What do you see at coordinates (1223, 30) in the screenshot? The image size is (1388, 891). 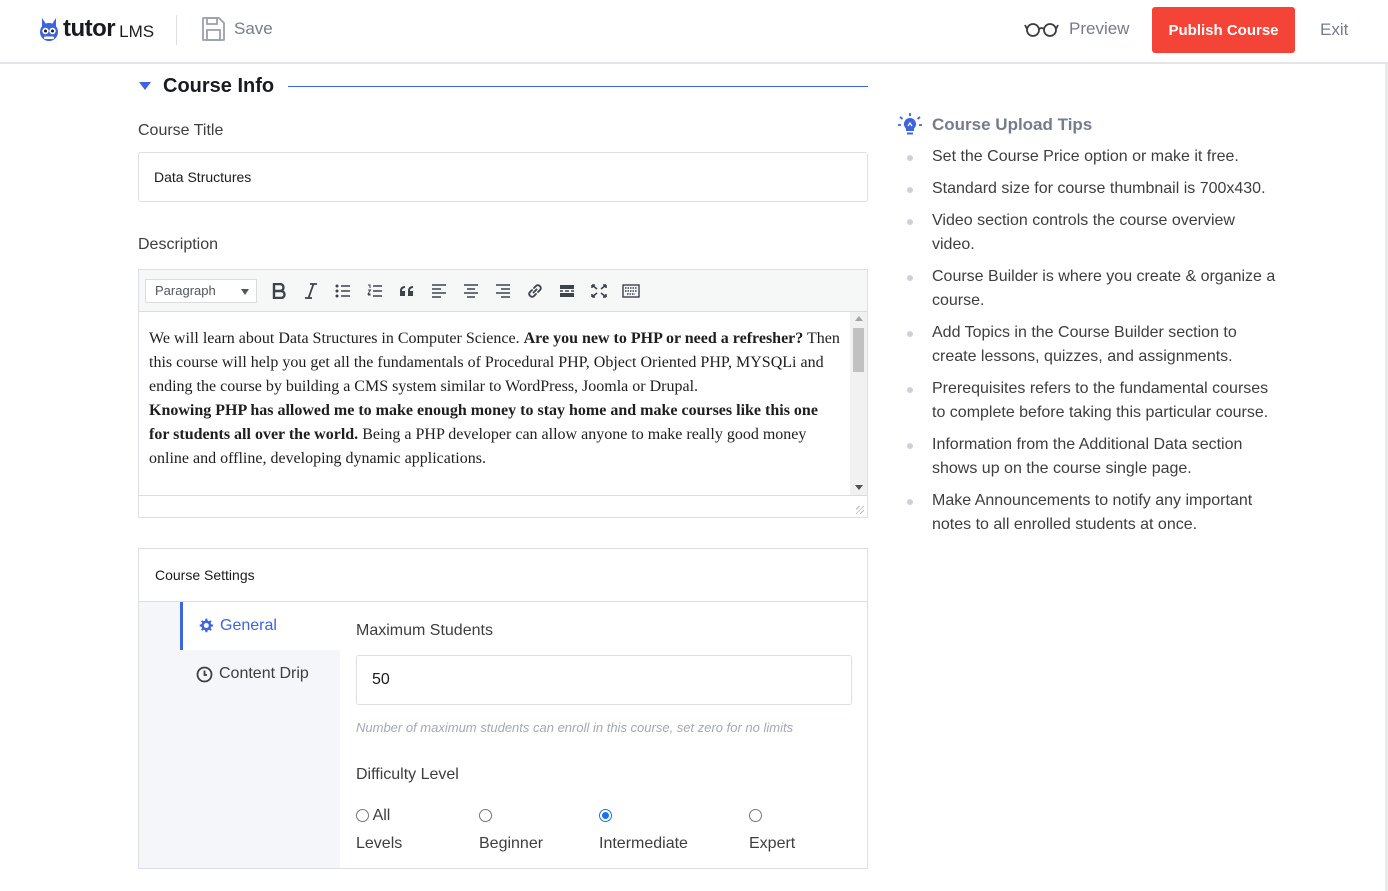 I see `publish-course-button: Publish Course` at bounding box center [1223, 30].